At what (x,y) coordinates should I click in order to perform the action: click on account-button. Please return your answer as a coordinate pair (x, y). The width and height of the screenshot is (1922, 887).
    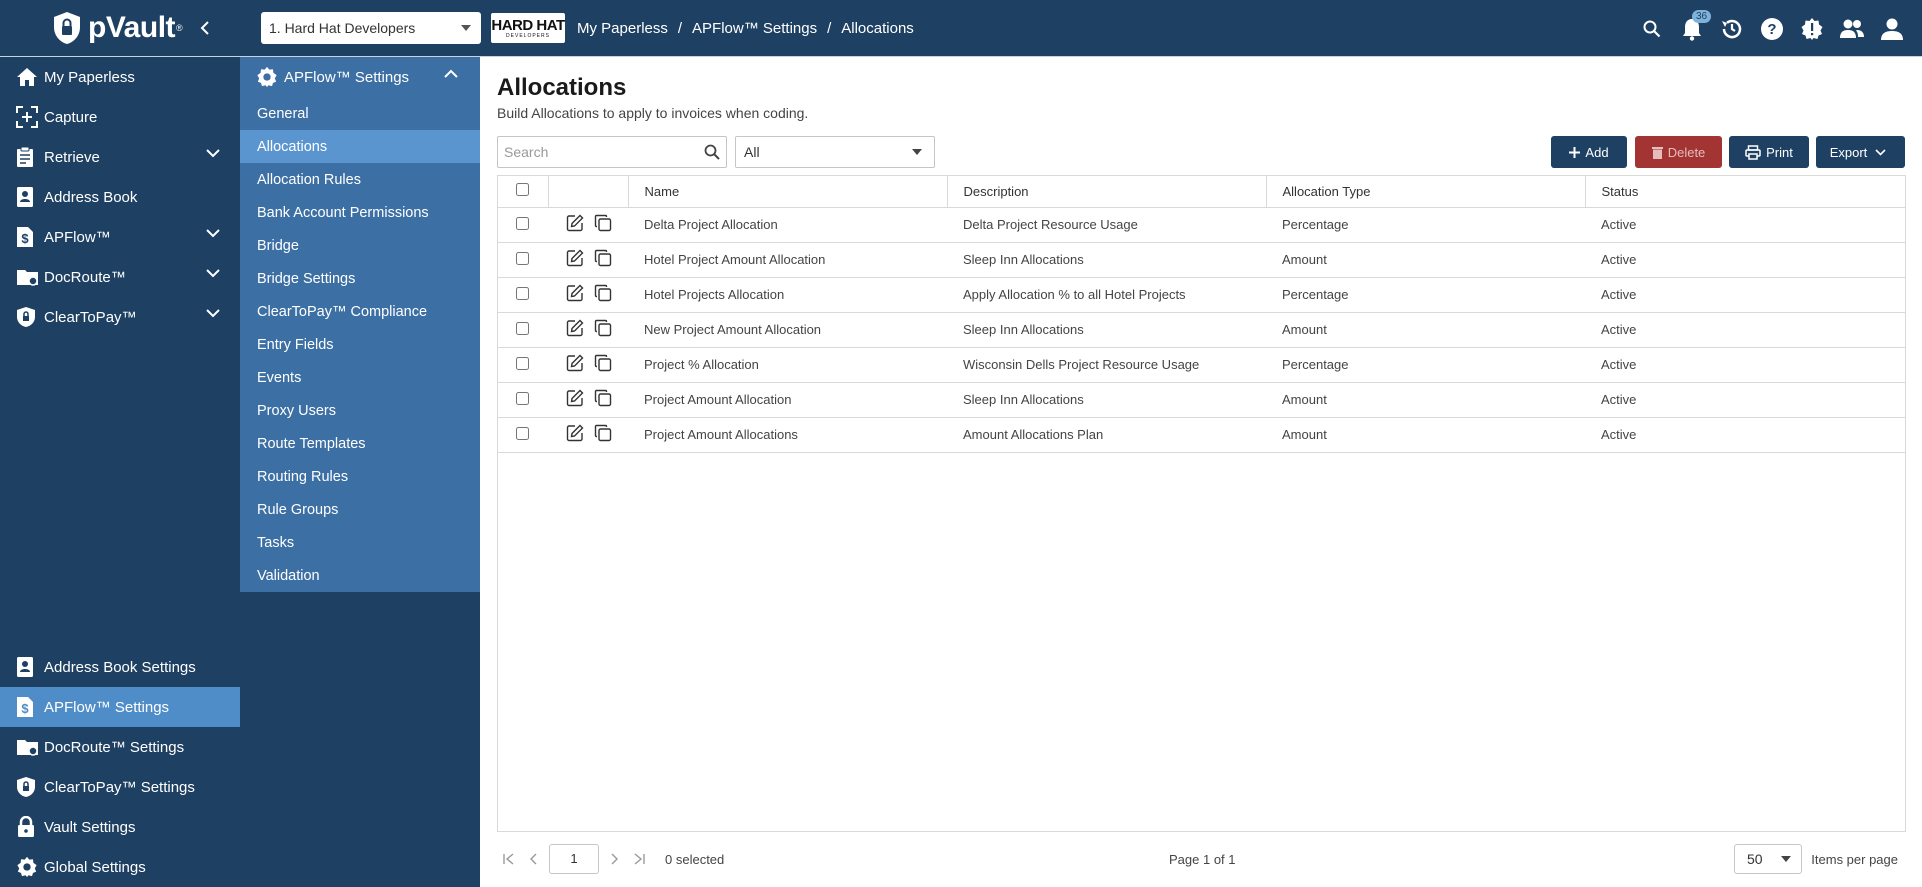
    Looking at the image, I should click on (1892, 29).